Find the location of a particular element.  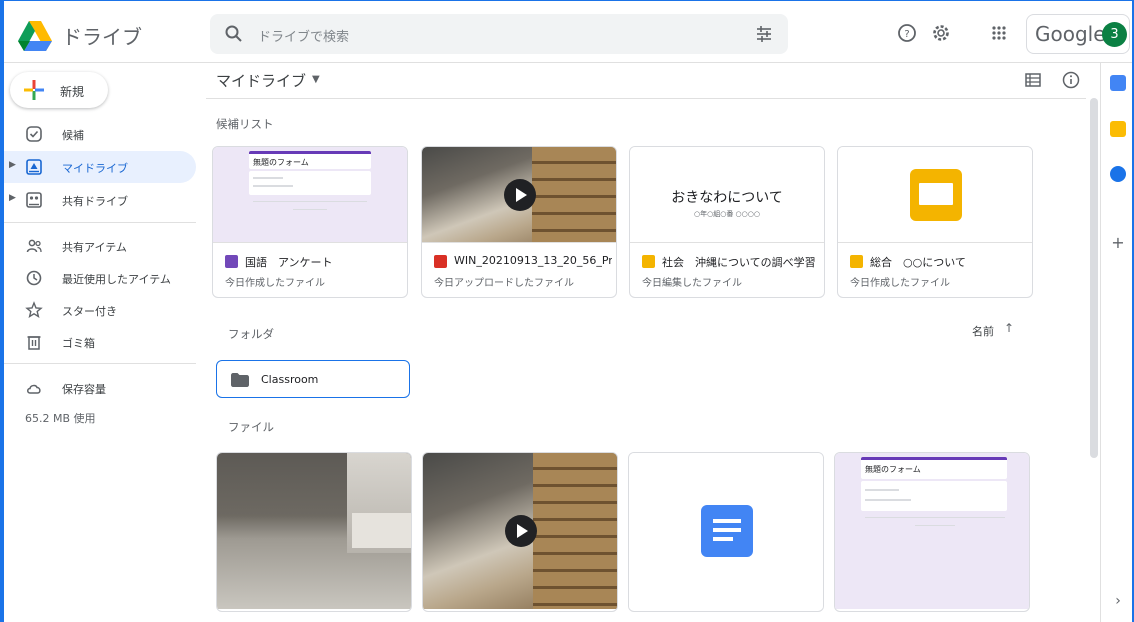

sidebar-item-storage: 保存容量 is located at coordinates (100, 388).